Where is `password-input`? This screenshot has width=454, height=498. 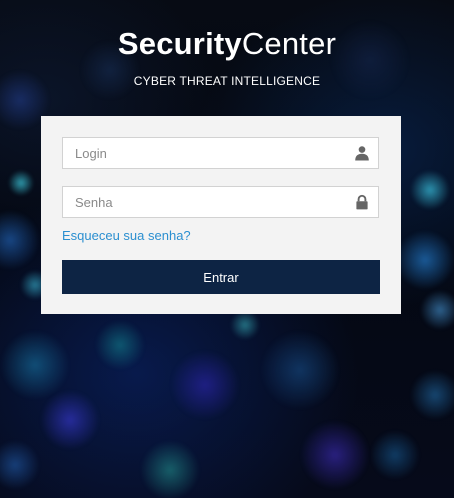 password-input is located at coordinates (209, 202).